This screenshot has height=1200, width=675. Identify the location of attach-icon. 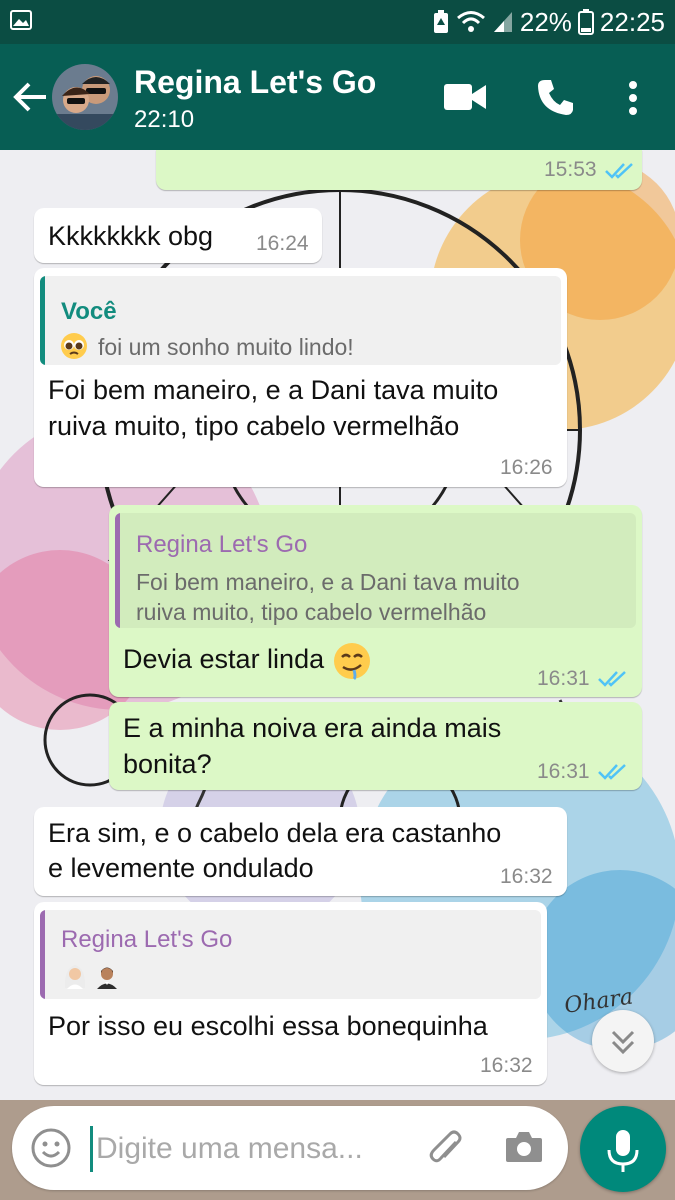
(446, 1149).